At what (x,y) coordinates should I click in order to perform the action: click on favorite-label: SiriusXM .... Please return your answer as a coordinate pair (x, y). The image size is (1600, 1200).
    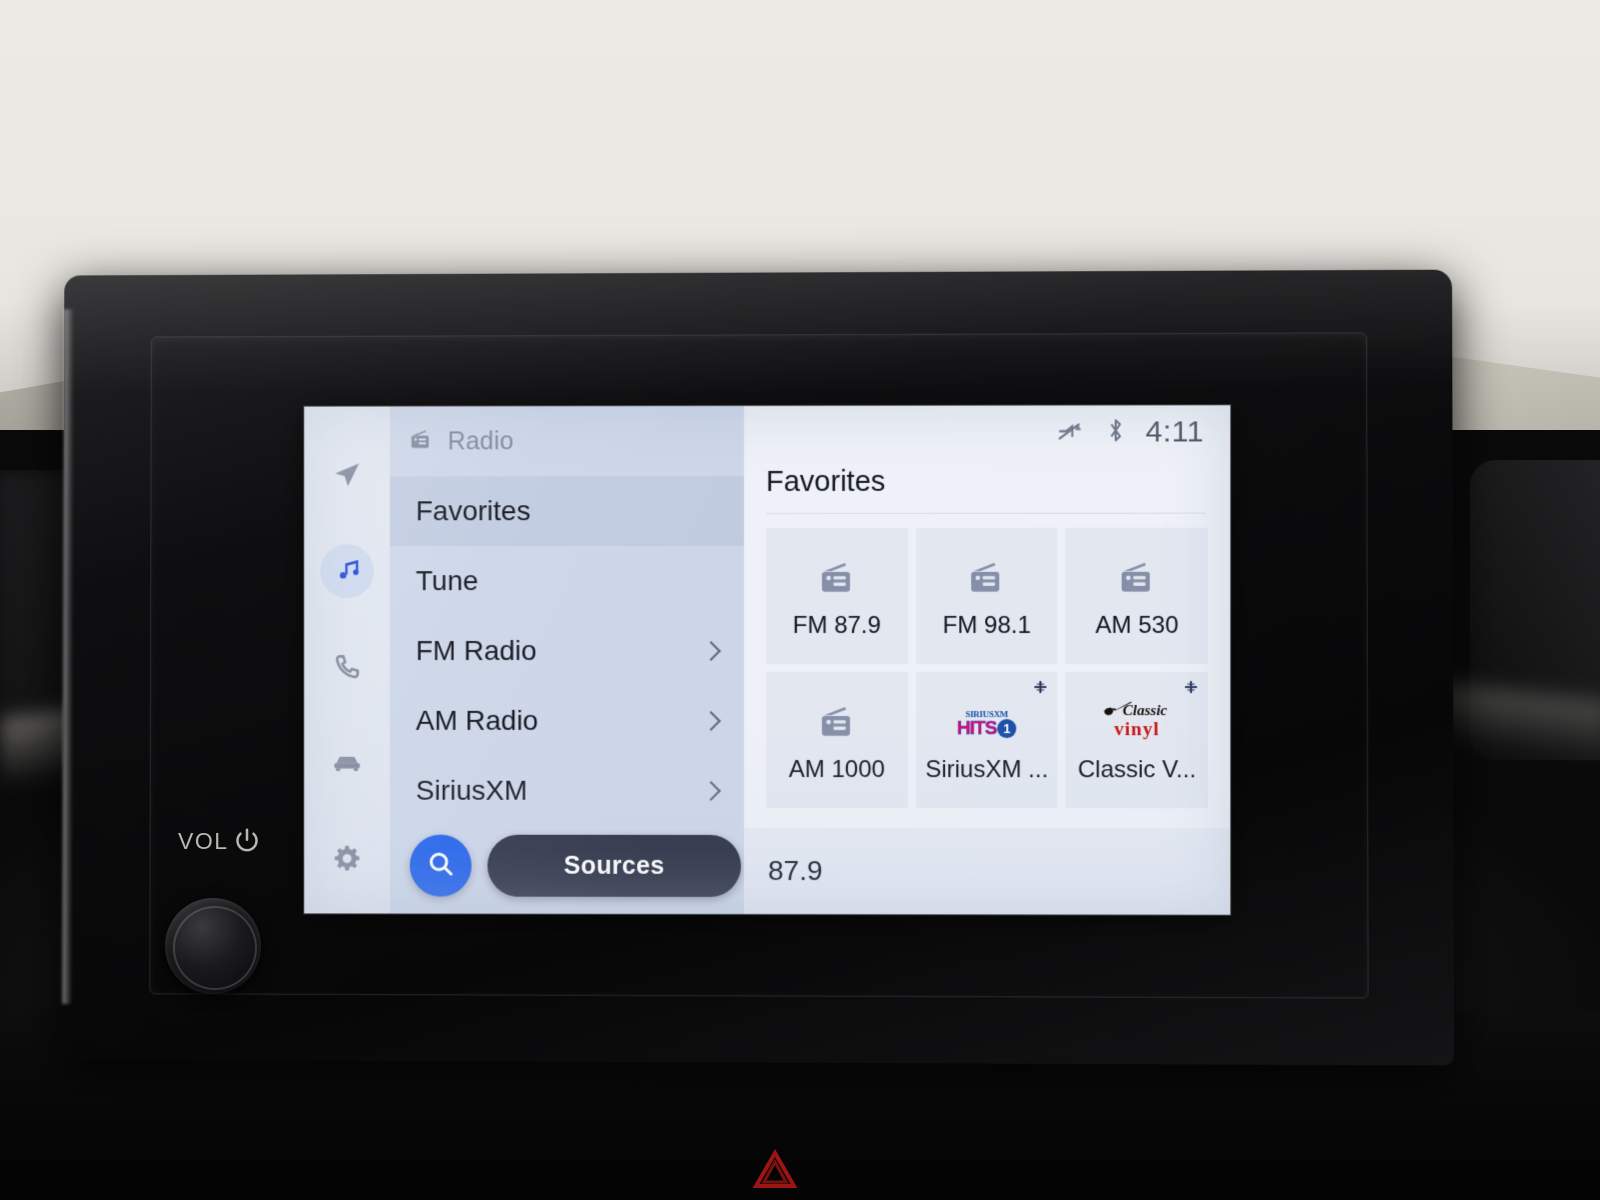
    Looking at the image, I should click on (987, 770).